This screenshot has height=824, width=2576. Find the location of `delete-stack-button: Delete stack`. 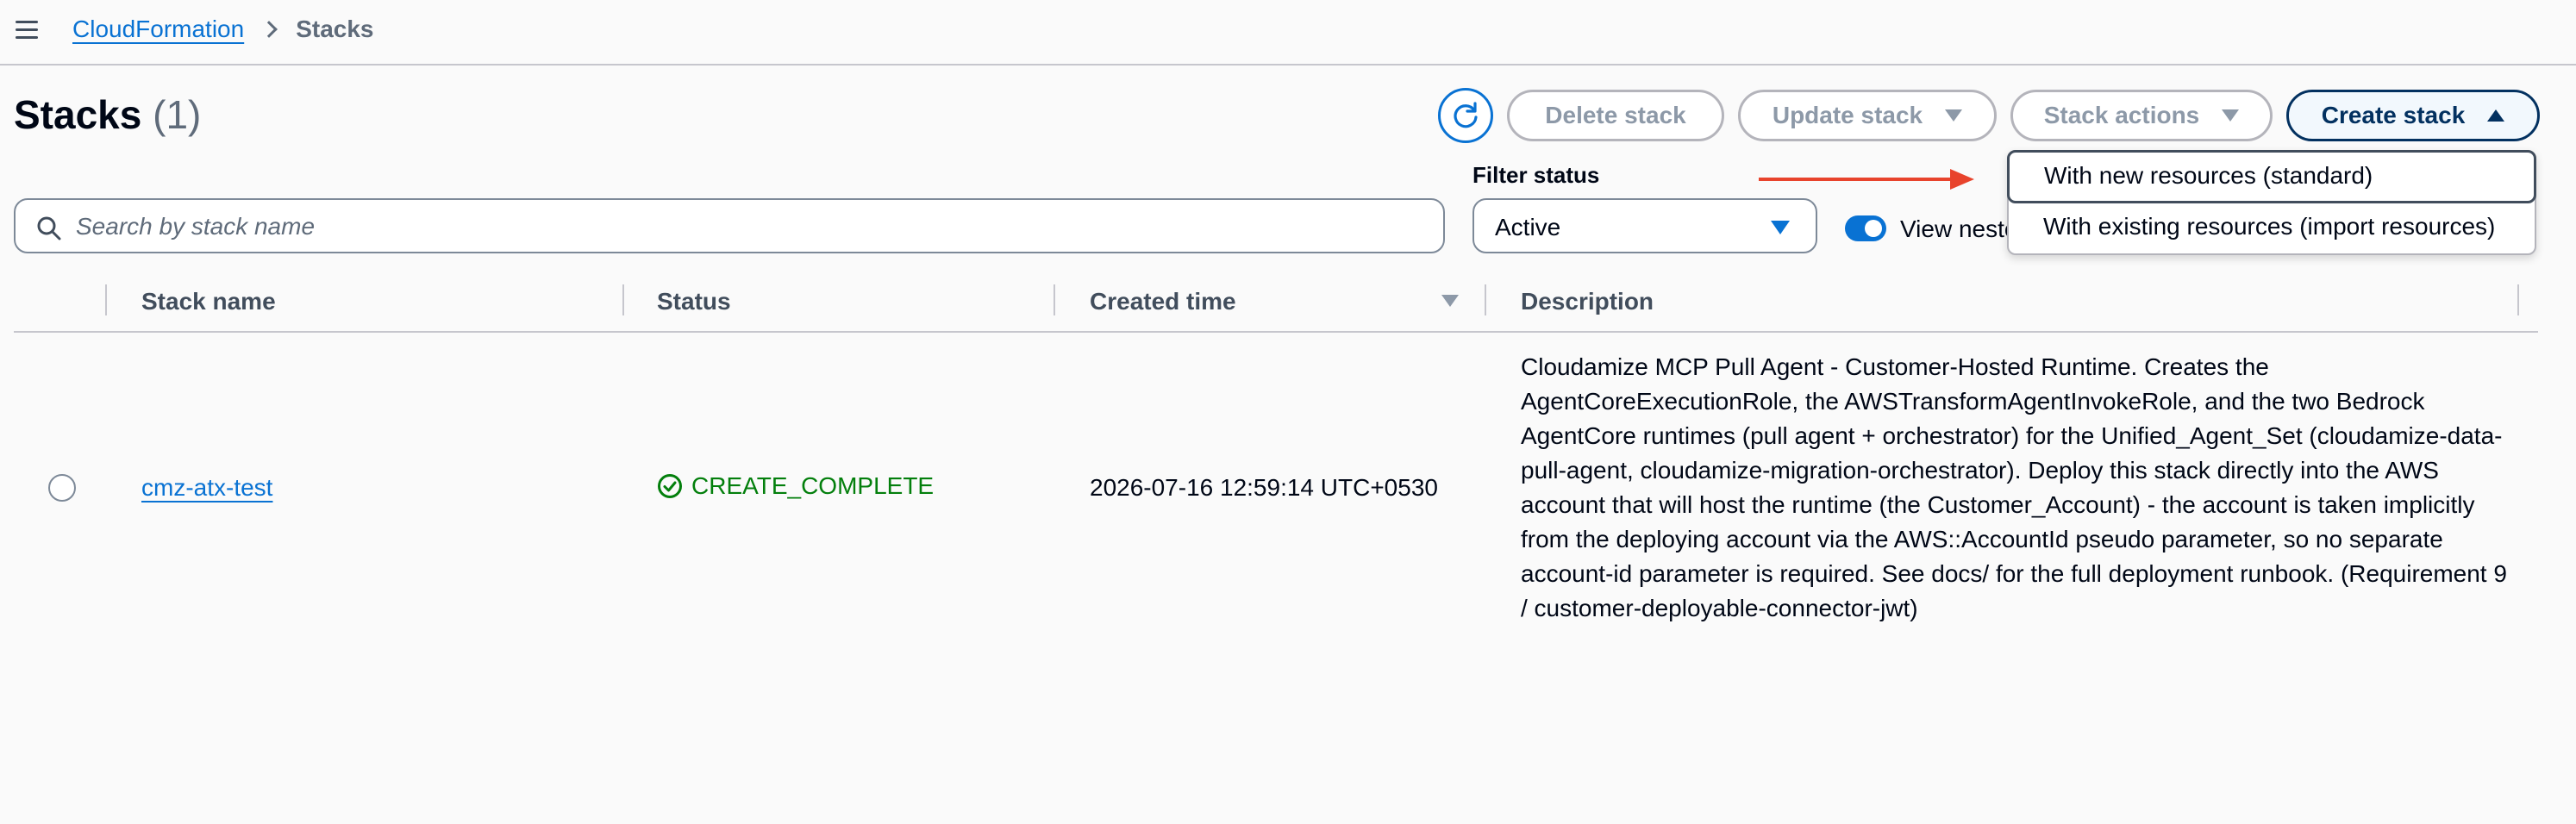

delete-stack-button: Delete stack is located at coordinates (1615, 115).